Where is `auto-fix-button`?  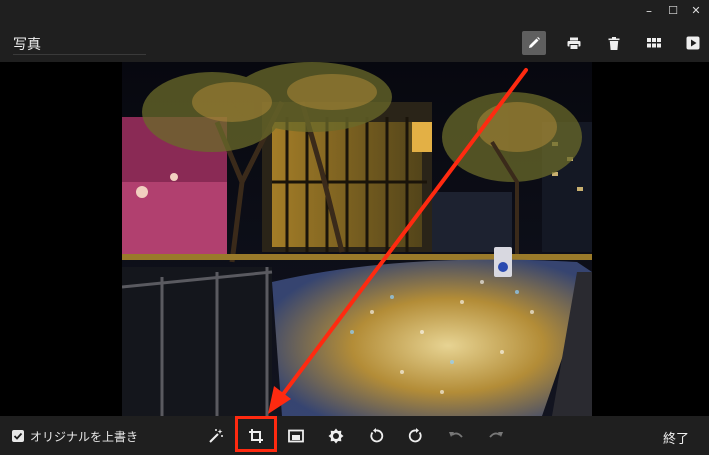
auto-fix-button is located at coordinates (216, 436).